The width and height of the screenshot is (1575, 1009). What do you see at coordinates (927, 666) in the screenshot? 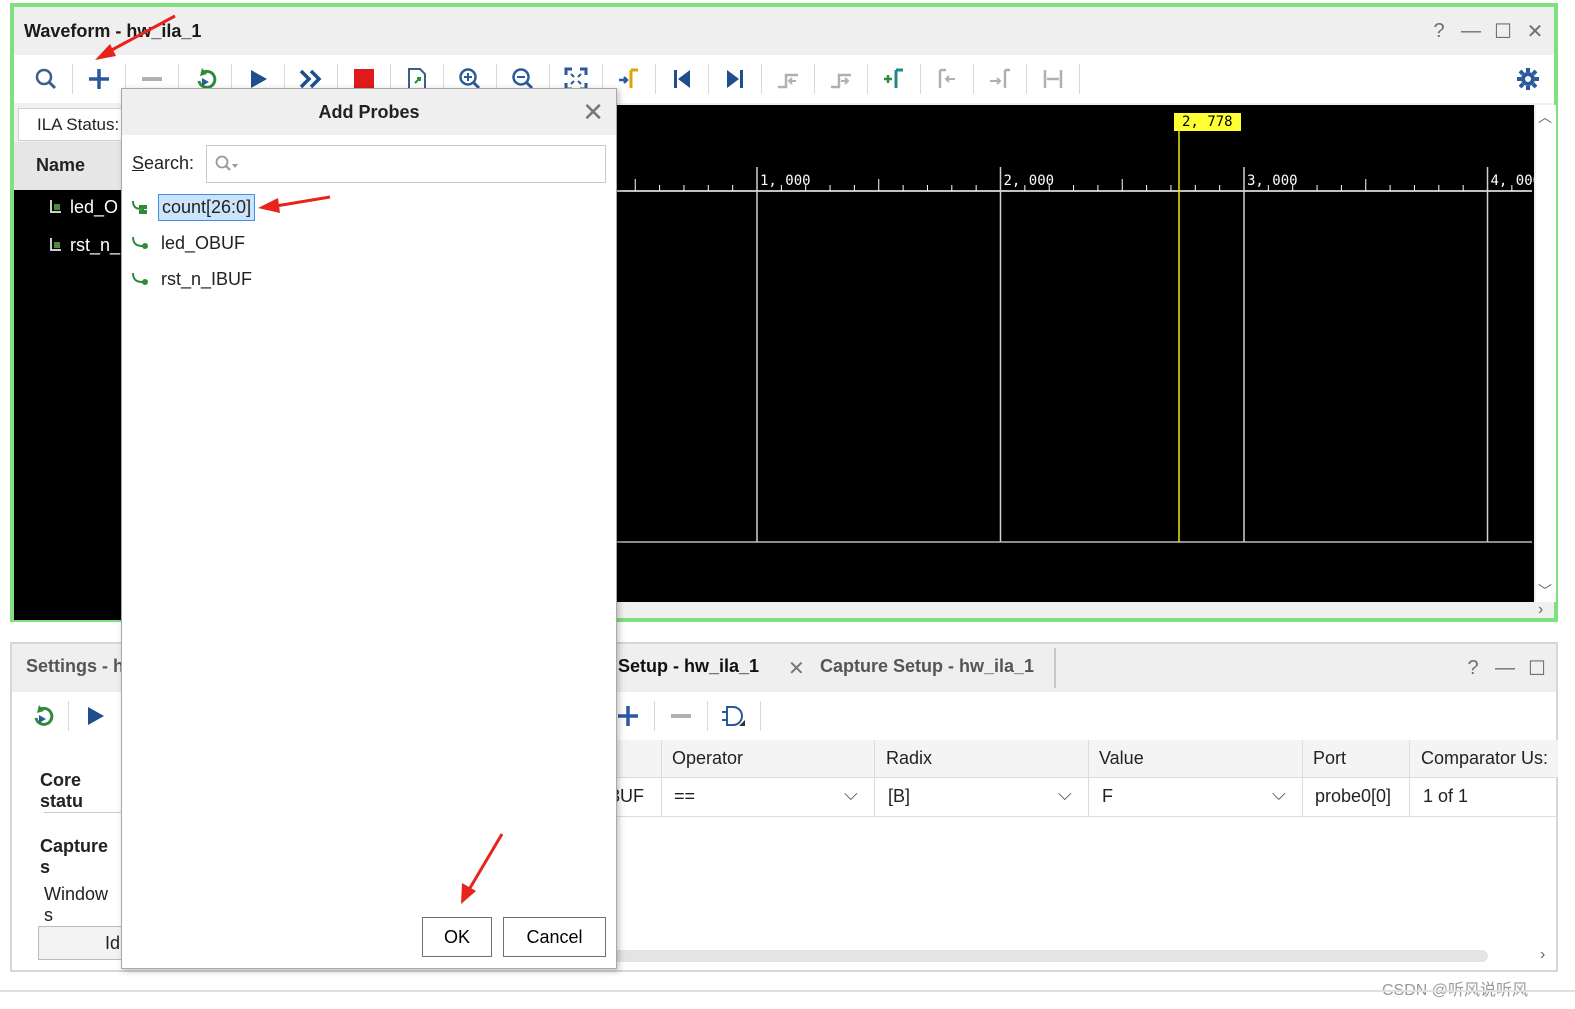
I see `tab-capture-setup: Capture Setup - hw_ila_1` at bounding box center [927, 666].